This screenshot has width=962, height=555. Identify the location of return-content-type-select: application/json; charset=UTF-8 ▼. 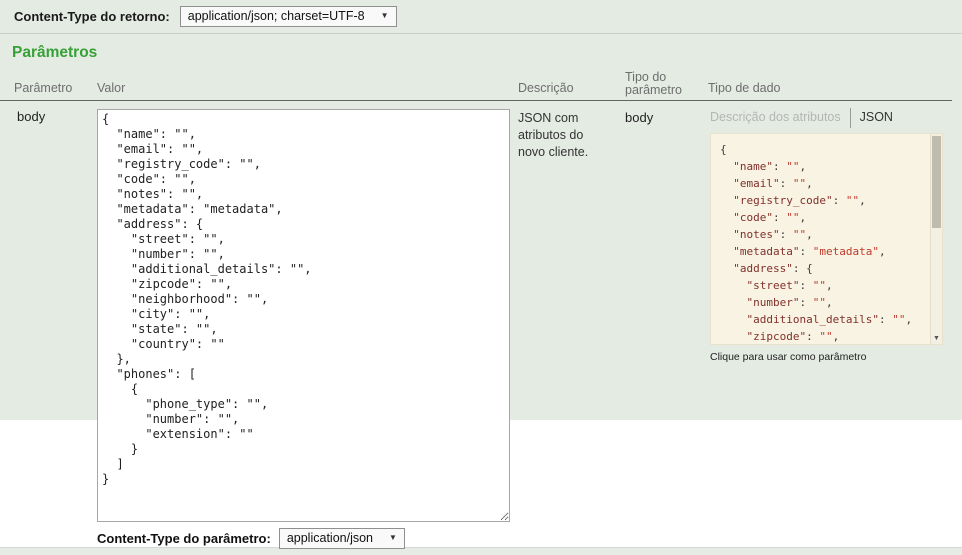
(288, 16).